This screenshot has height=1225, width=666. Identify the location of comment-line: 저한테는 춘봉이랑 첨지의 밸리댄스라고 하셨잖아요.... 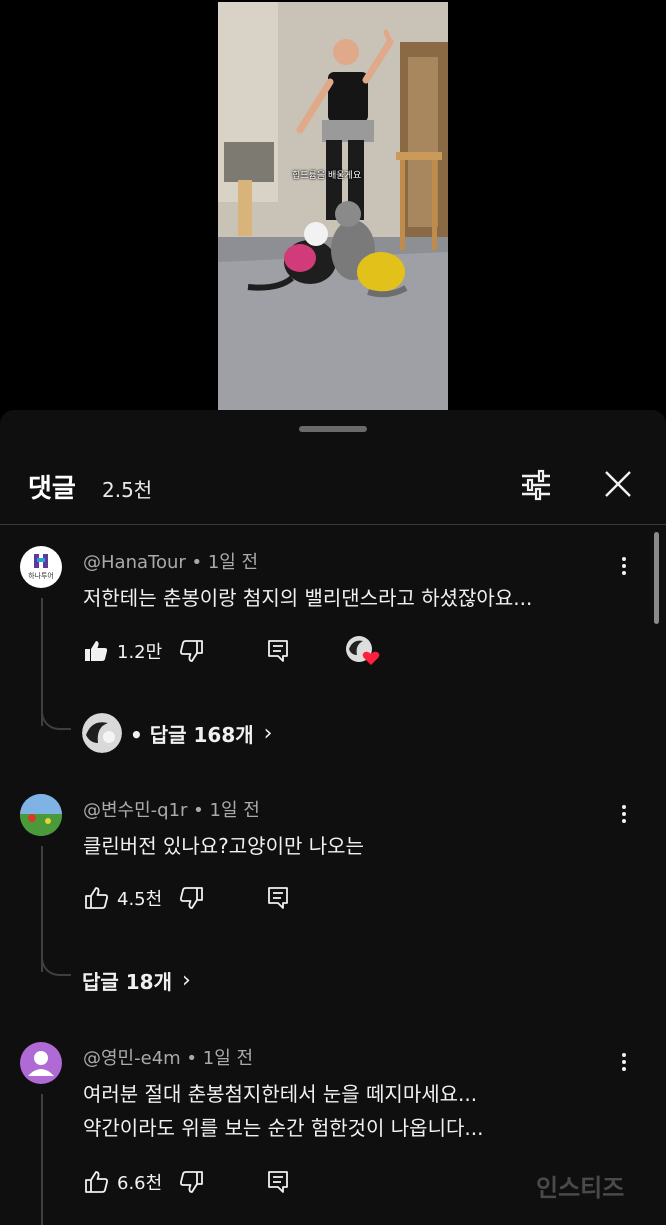
(308, 598).